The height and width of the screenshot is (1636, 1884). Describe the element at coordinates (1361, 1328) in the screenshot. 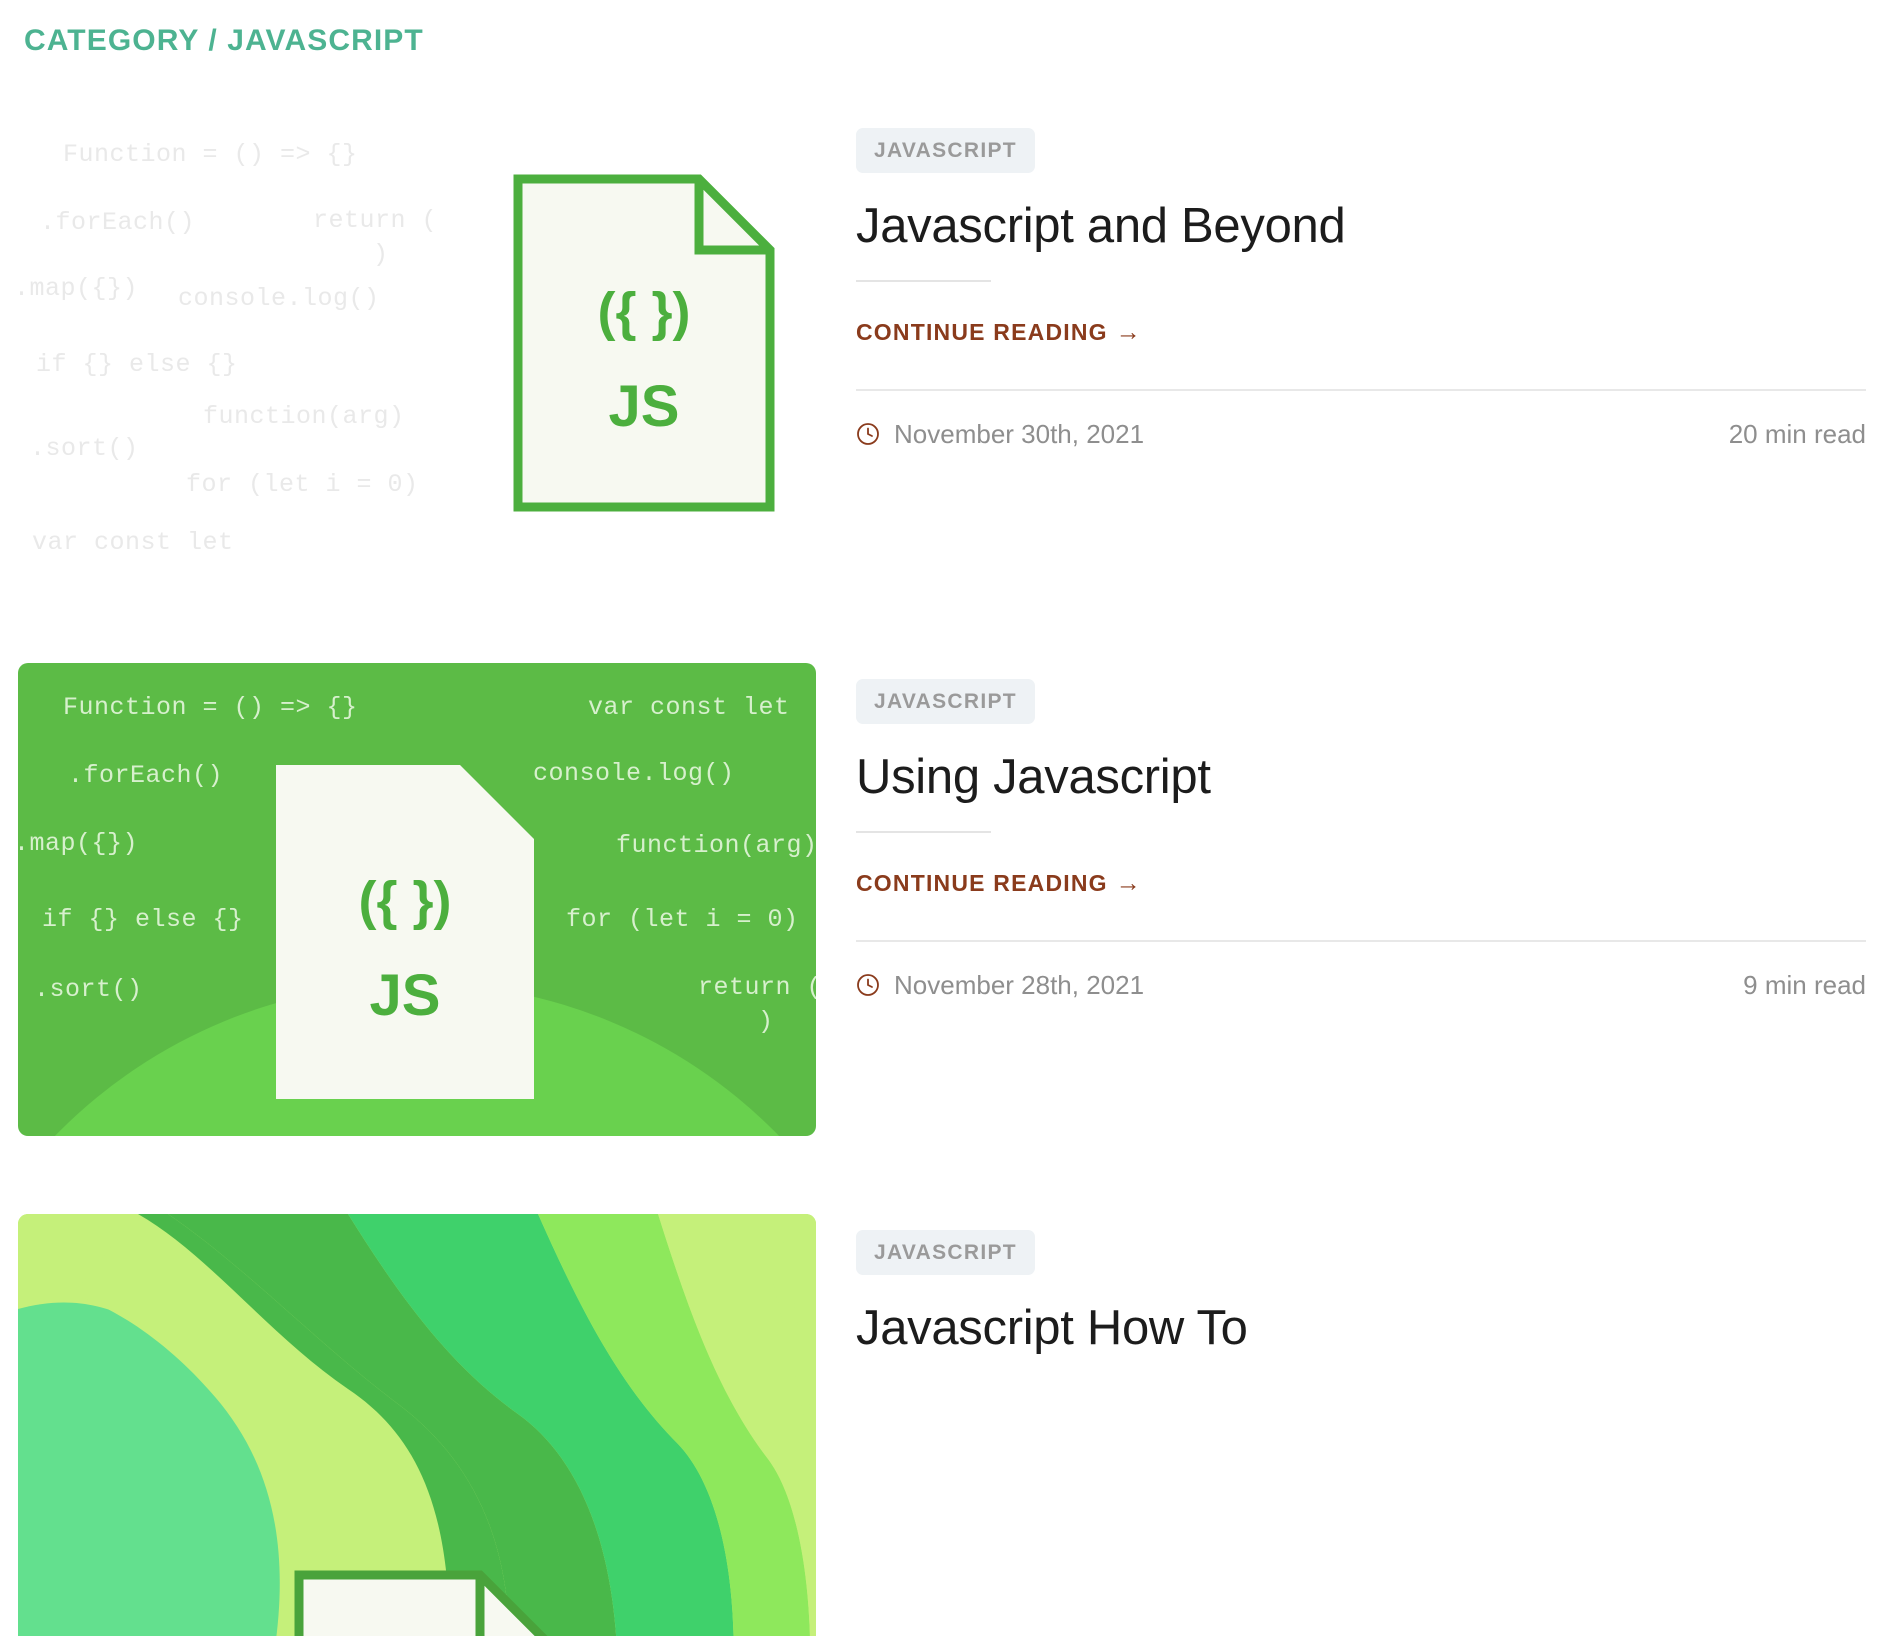

I see `post-title: Javascript How To` at that location.